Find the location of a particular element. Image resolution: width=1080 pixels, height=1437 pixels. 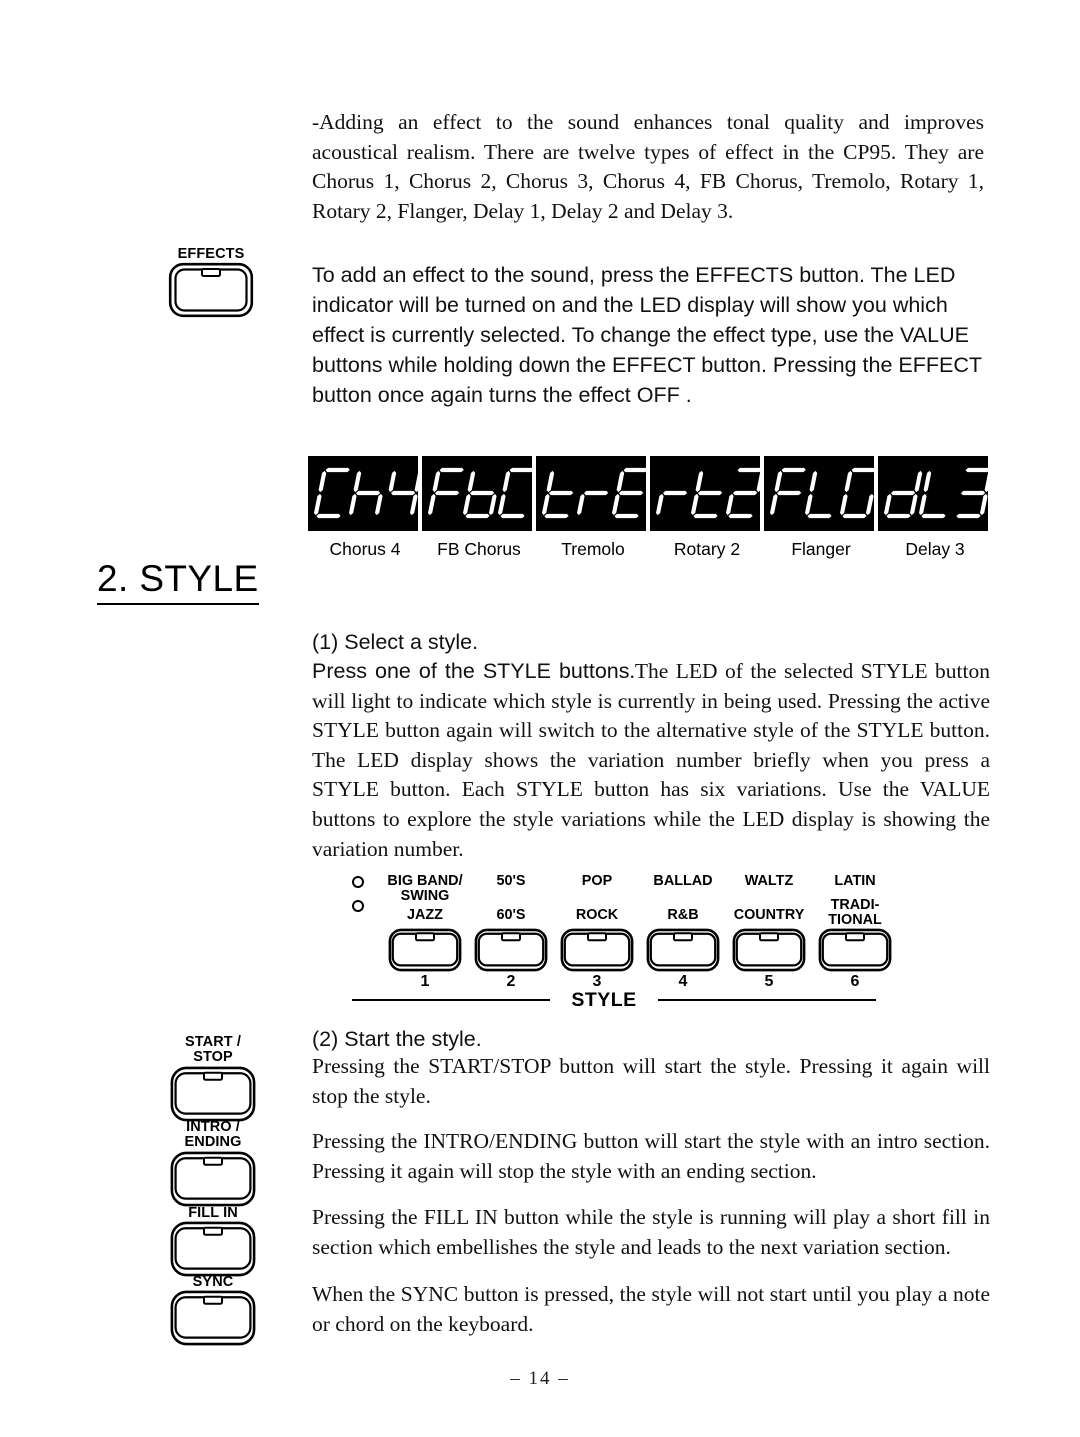

style-button-bottom-label: 60'S is located at coordinates (511, 915).